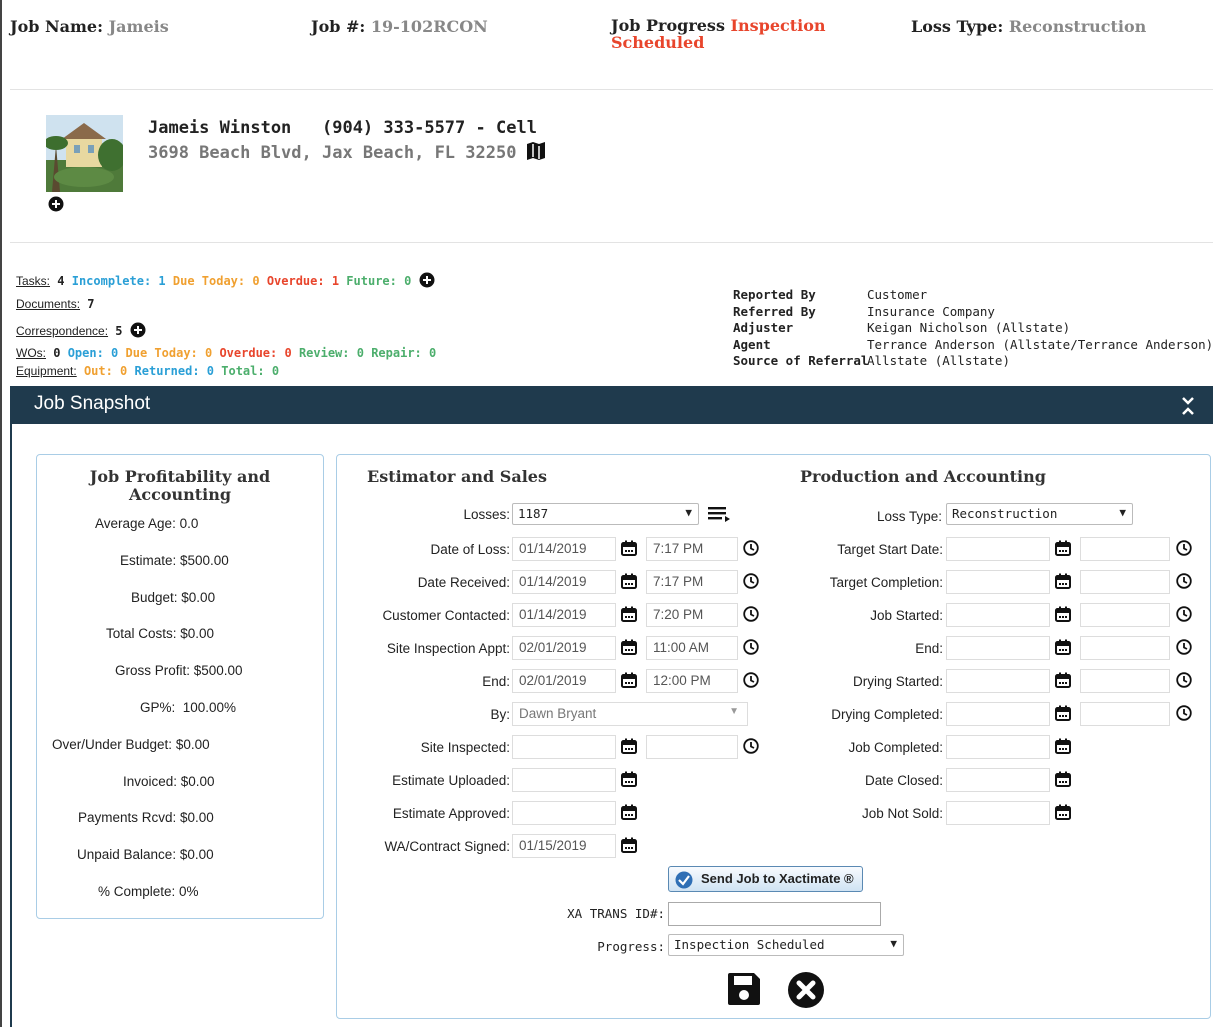  Describe the element at coordinates (496, 681) in the screenshot. I see `end-label: End:` at that location.